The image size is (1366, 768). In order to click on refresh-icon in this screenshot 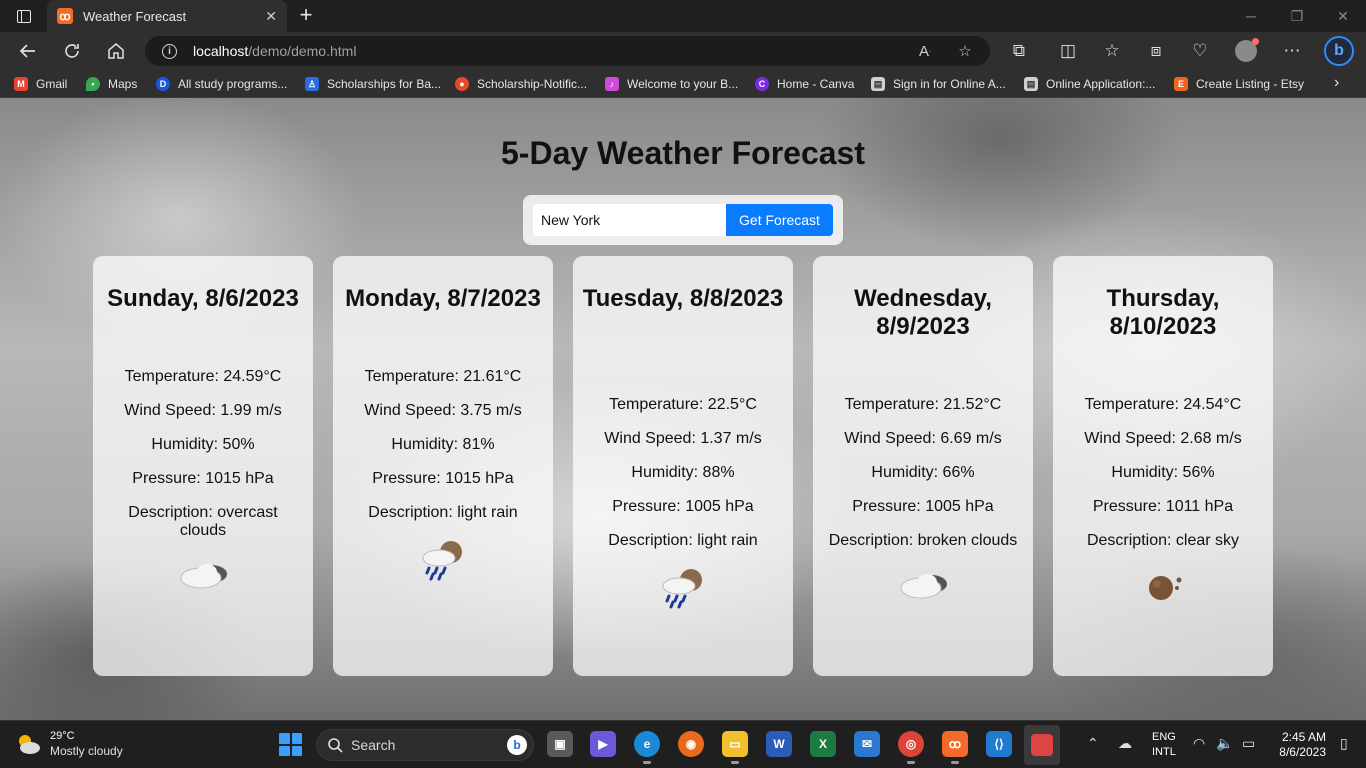, I will do `click(72, 51)`.